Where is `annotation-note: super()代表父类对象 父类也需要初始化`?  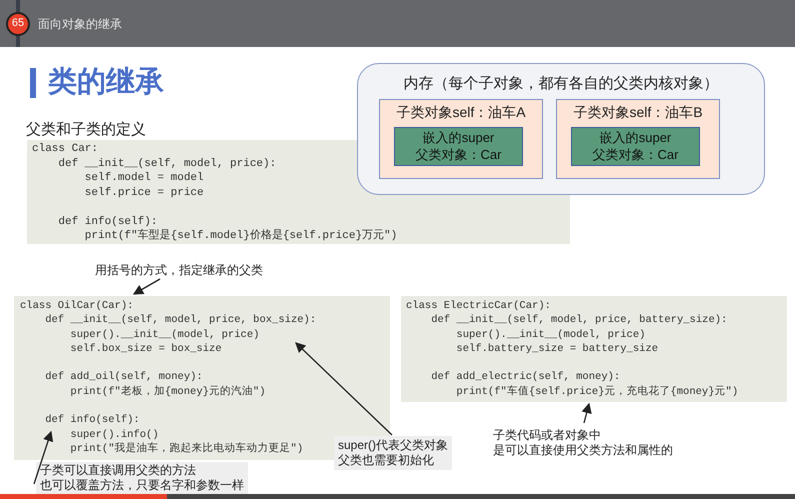 annotation-note: super()代表父类对象 父类也需要初始化 is located at coordinates (393, 453).